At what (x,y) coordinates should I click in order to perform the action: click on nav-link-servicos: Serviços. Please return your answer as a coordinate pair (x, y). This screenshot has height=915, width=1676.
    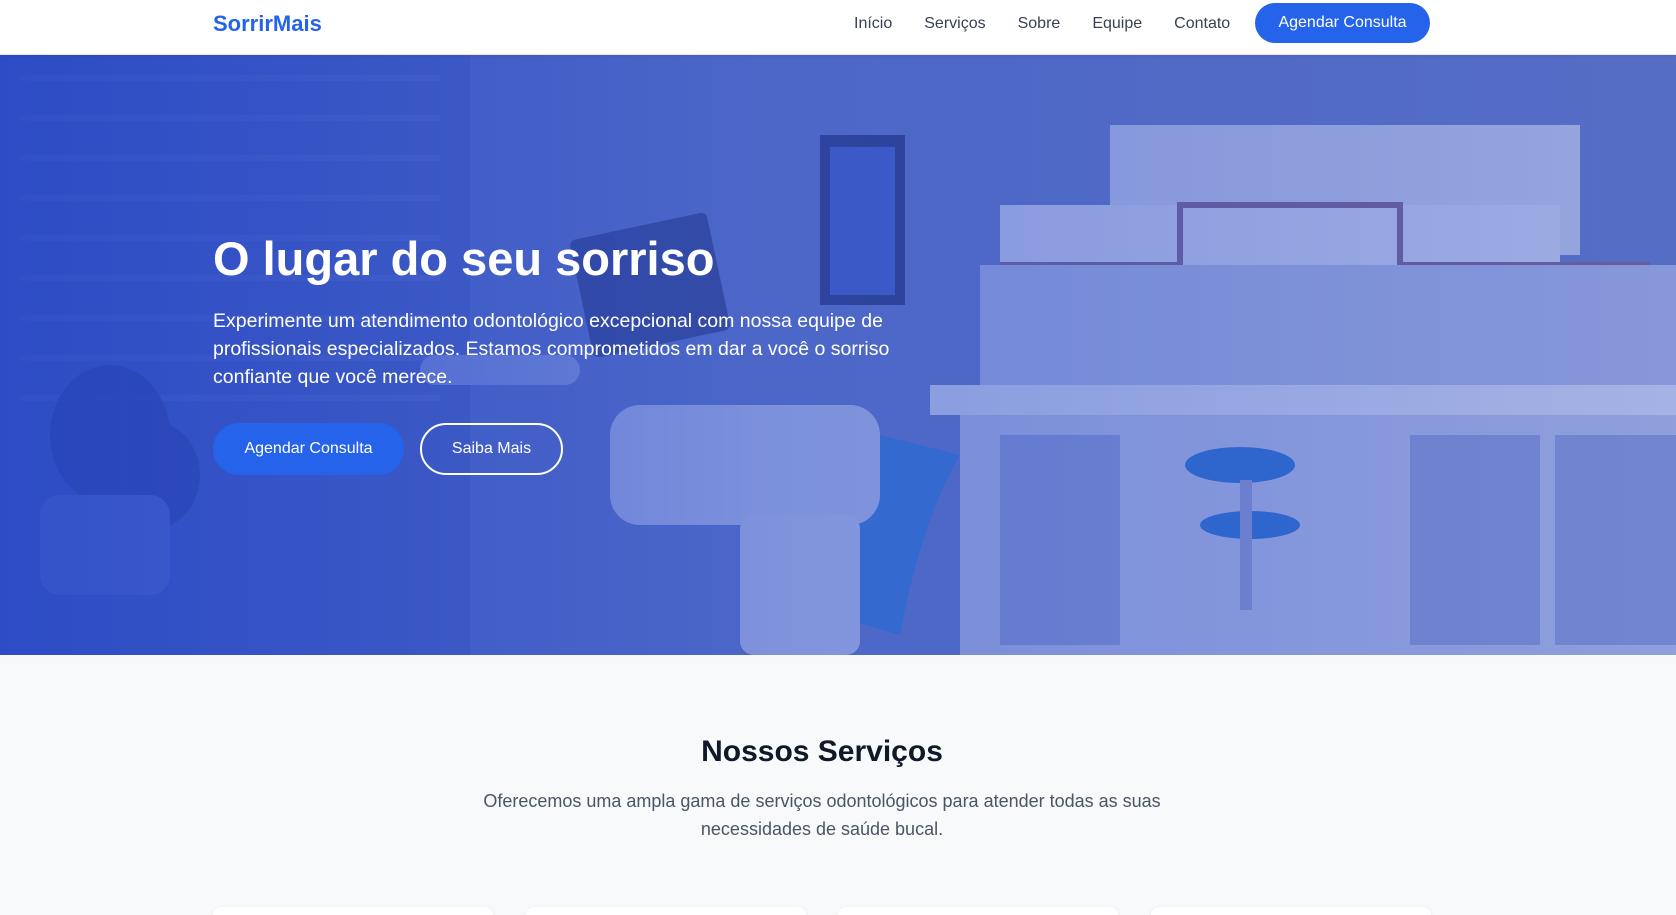
    Looking at the image, I should click on (954, 24).